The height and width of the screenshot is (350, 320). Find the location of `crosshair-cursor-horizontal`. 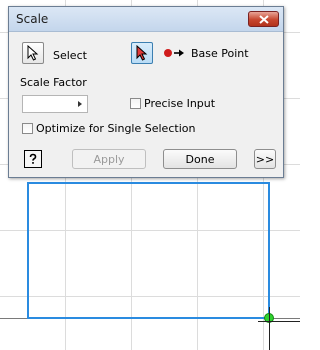

crosshair-cursor-horizontal is located at coordinates (279, 321).